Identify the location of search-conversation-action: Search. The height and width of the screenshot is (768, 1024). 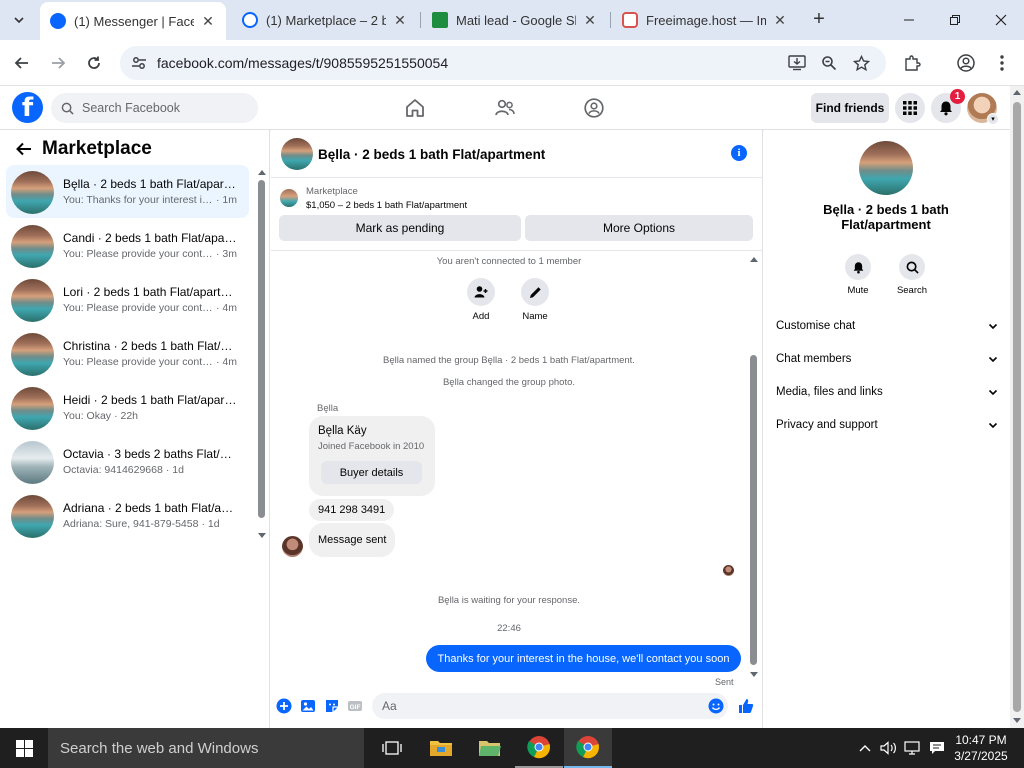
(912, 275).